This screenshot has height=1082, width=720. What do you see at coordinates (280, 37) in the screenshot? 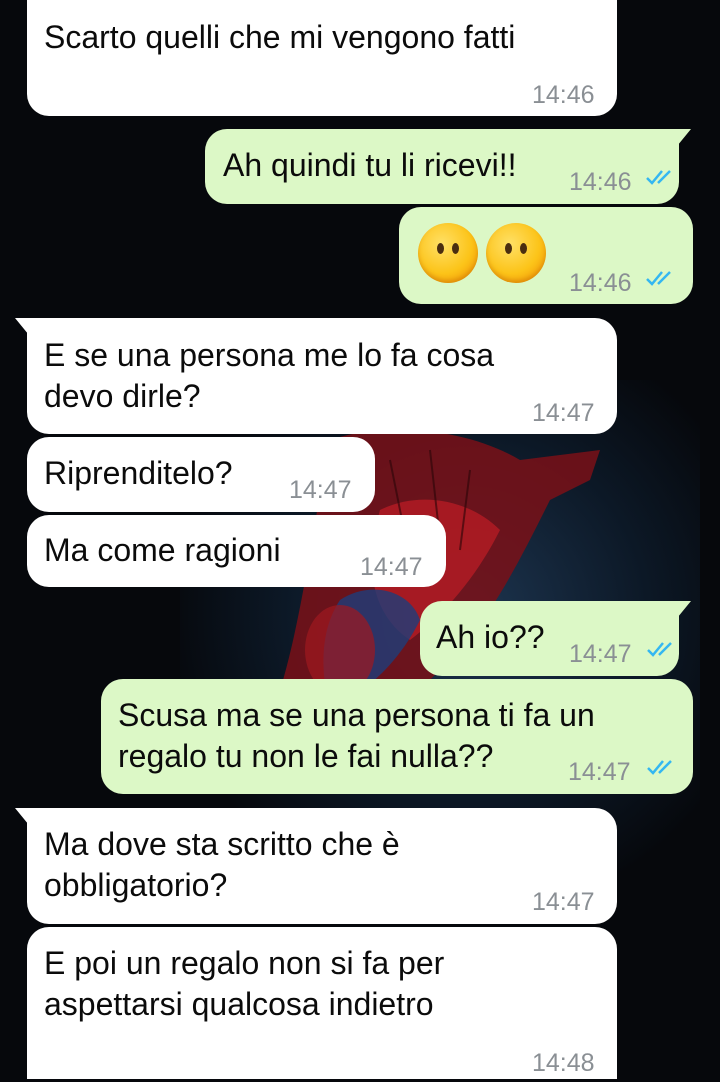
I see `message-text: Scarto quelli che mi vengono fatti` at bounding box center [280, 37].